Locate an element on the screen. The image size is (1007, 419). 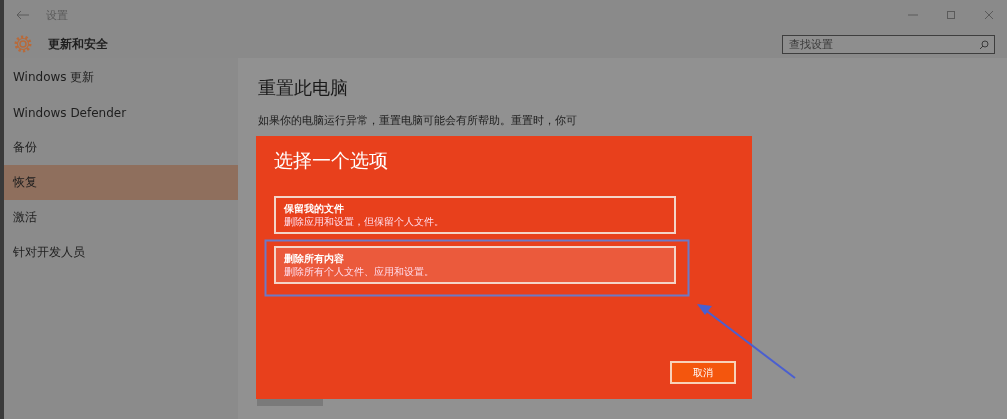
gear-icon is located at coordinates (23, 44).